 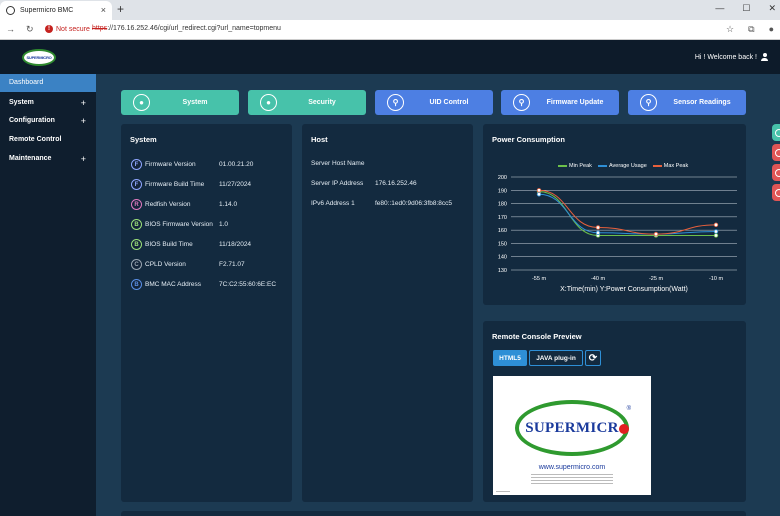 I want to click on not-secure-label: Not secure, so click(x=73, y=29).